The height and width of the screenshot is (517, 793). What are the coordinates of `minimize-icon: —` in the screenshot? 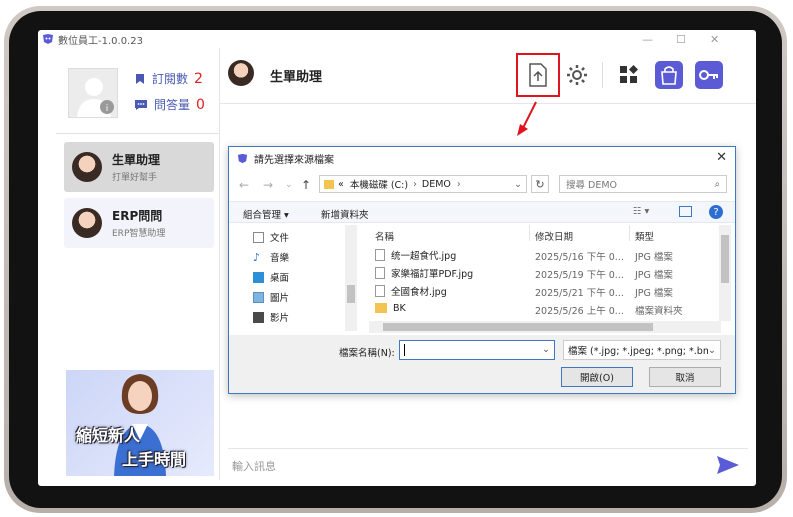 It's located at (647, 39).